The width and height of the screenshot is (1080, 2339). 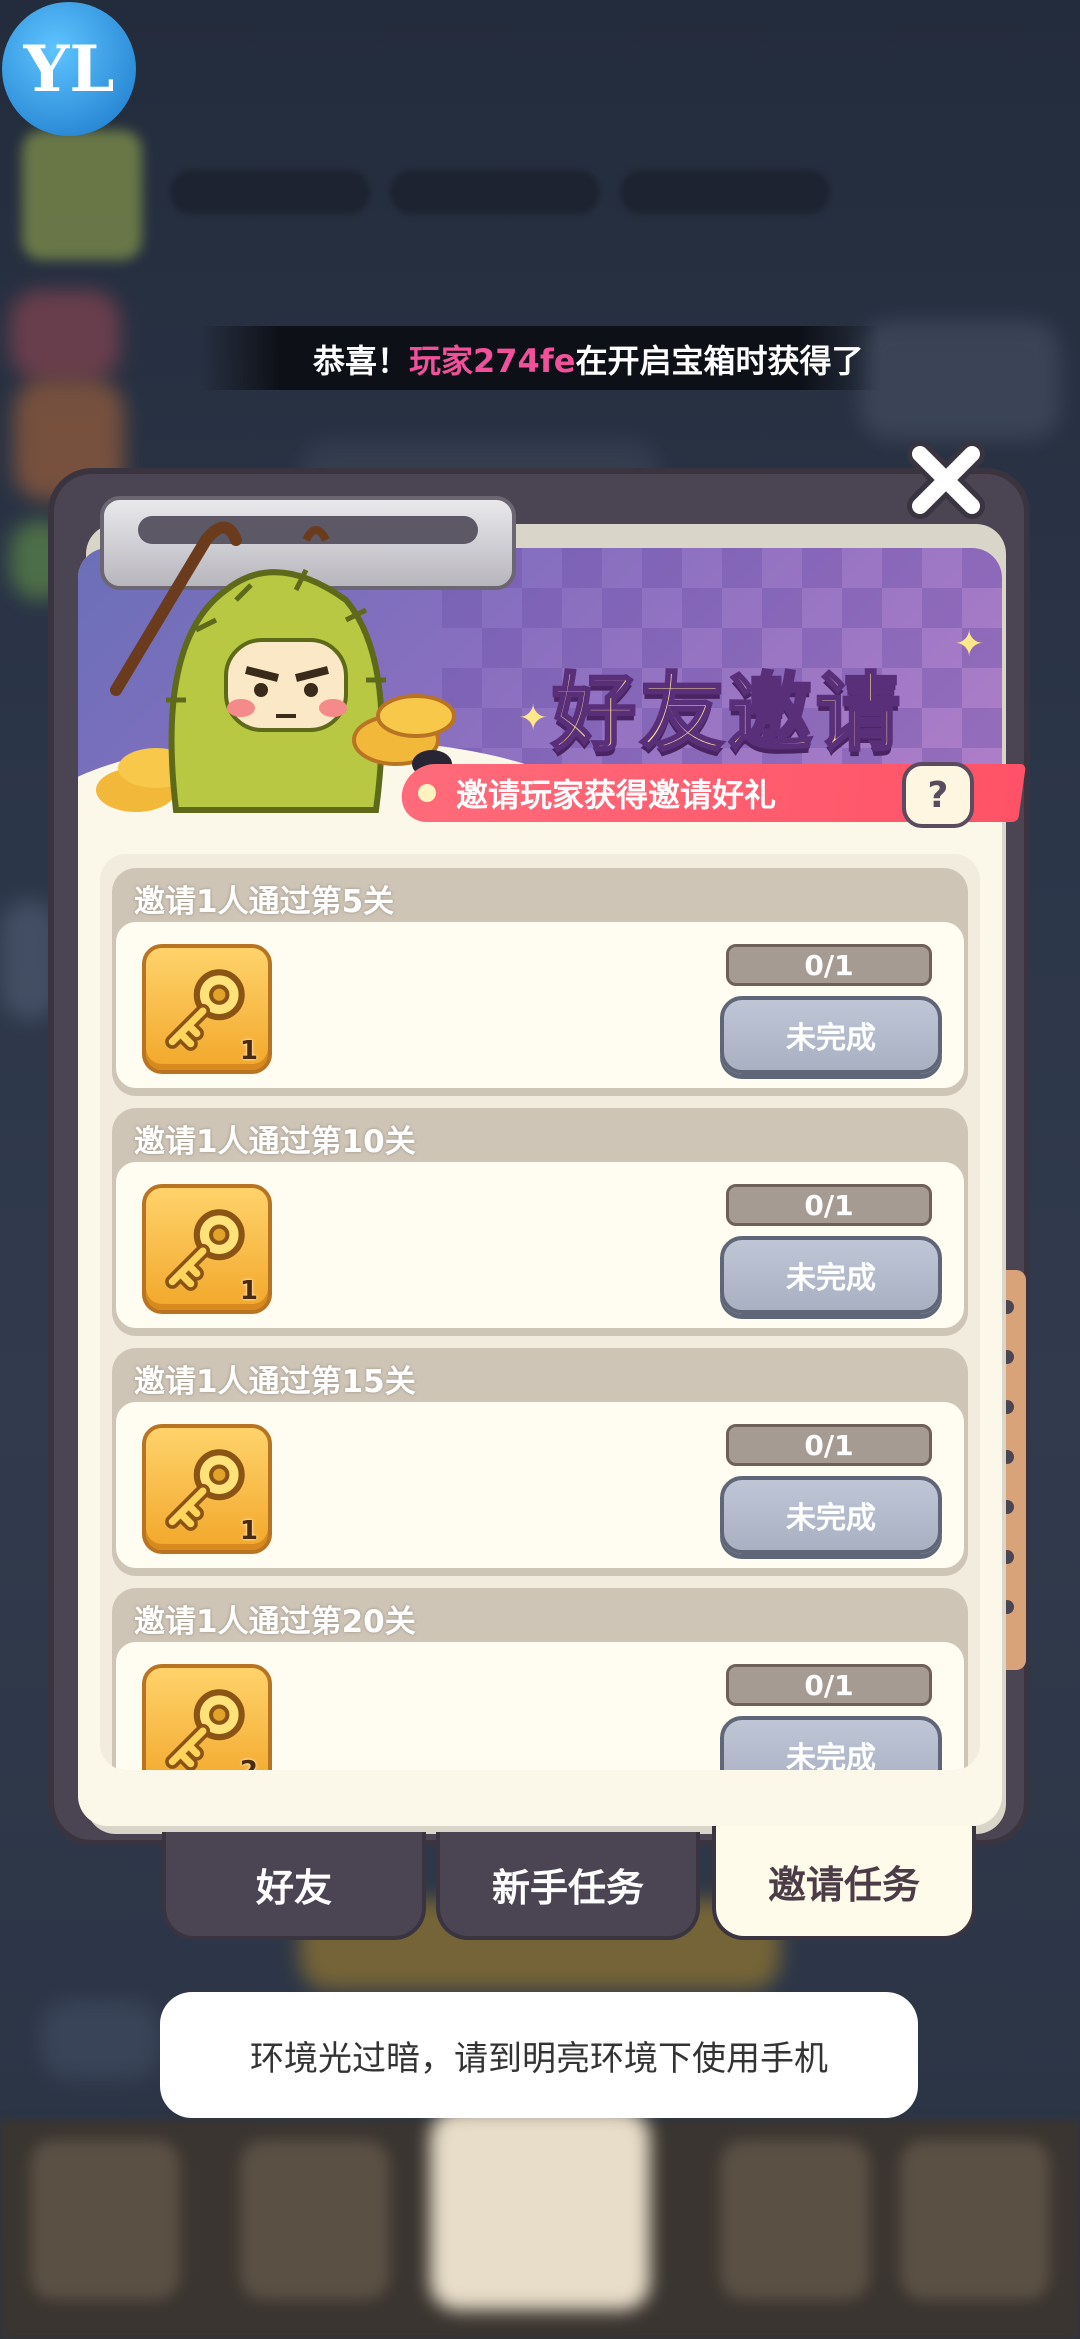 I want to click on task-row: 邀请1人通过第10关 1 0/1 未完成, so click(x=540, y=1222).